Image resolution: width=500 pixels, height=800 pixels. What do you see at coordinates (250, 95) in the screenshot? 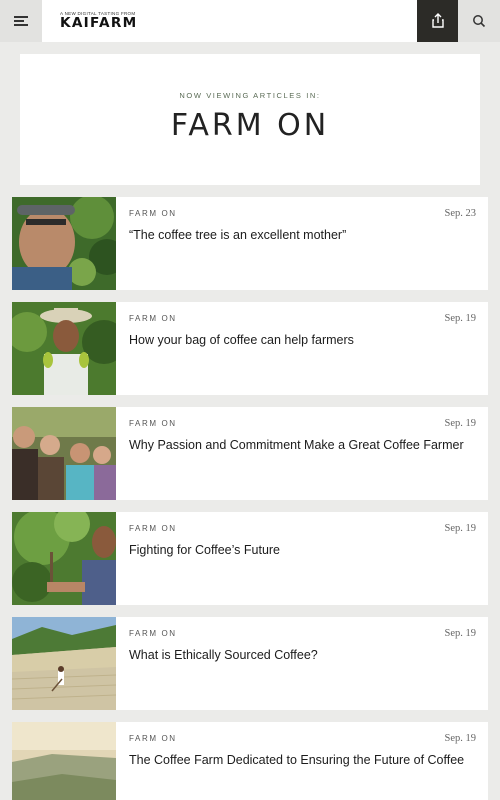
I see `hero-kicker: NOW VIEWING ARTICLES IN:` at bounding box center [250, 95].